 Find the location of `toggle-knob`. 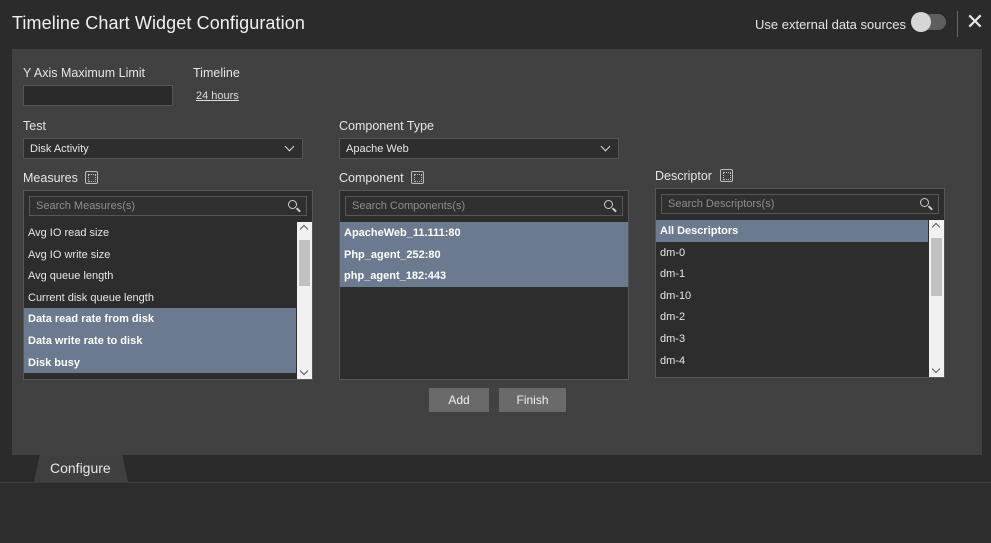

toggle-knob is located at coordinates (921, 22).